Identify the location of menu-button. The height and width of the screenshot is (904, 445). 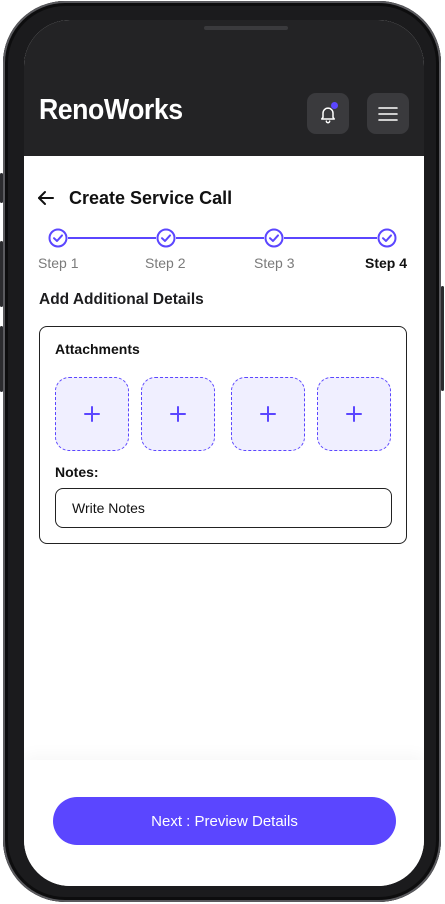
(388, 113).